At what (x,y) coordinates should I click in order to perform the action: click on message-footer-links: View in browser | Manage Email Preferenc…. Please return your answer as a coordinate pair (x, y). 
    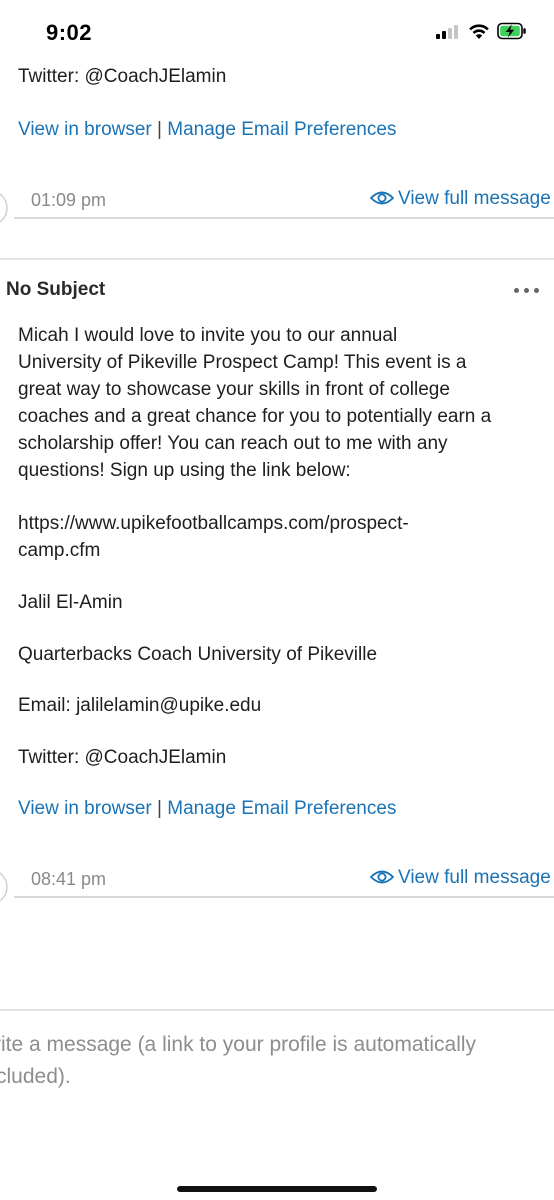
    Looking at the image, I should click on (207, 808).